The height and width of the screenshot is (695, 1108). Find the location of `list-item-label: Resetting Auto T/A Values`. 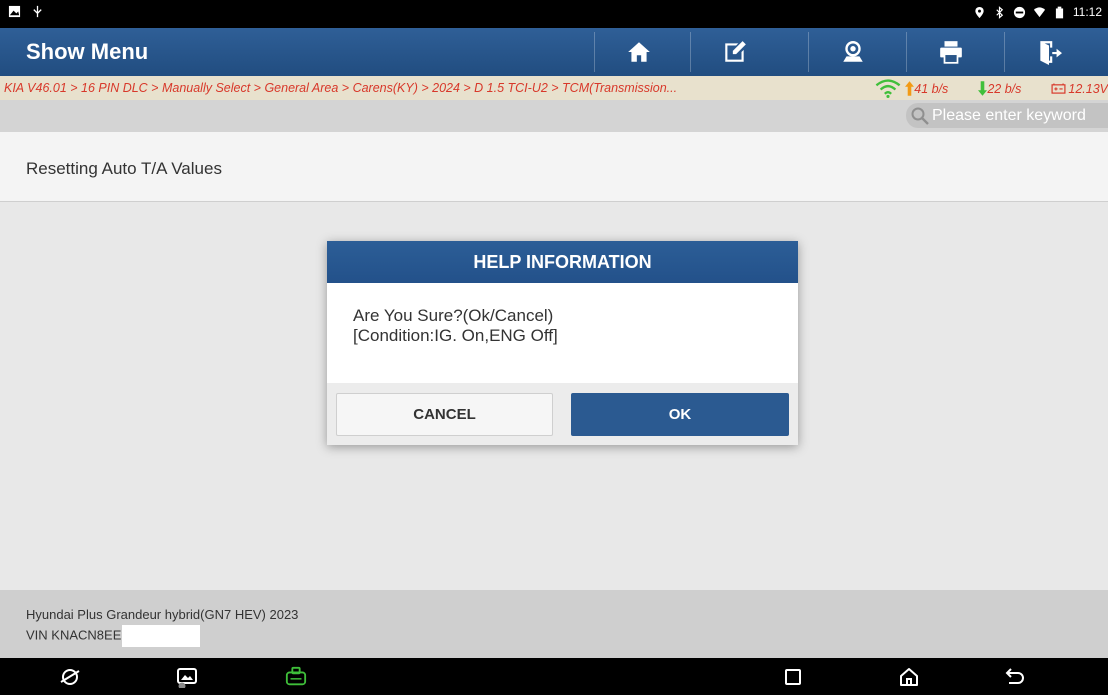

list-item-label: Resetting Auto T/A Values is located at coordinates (124, 168).